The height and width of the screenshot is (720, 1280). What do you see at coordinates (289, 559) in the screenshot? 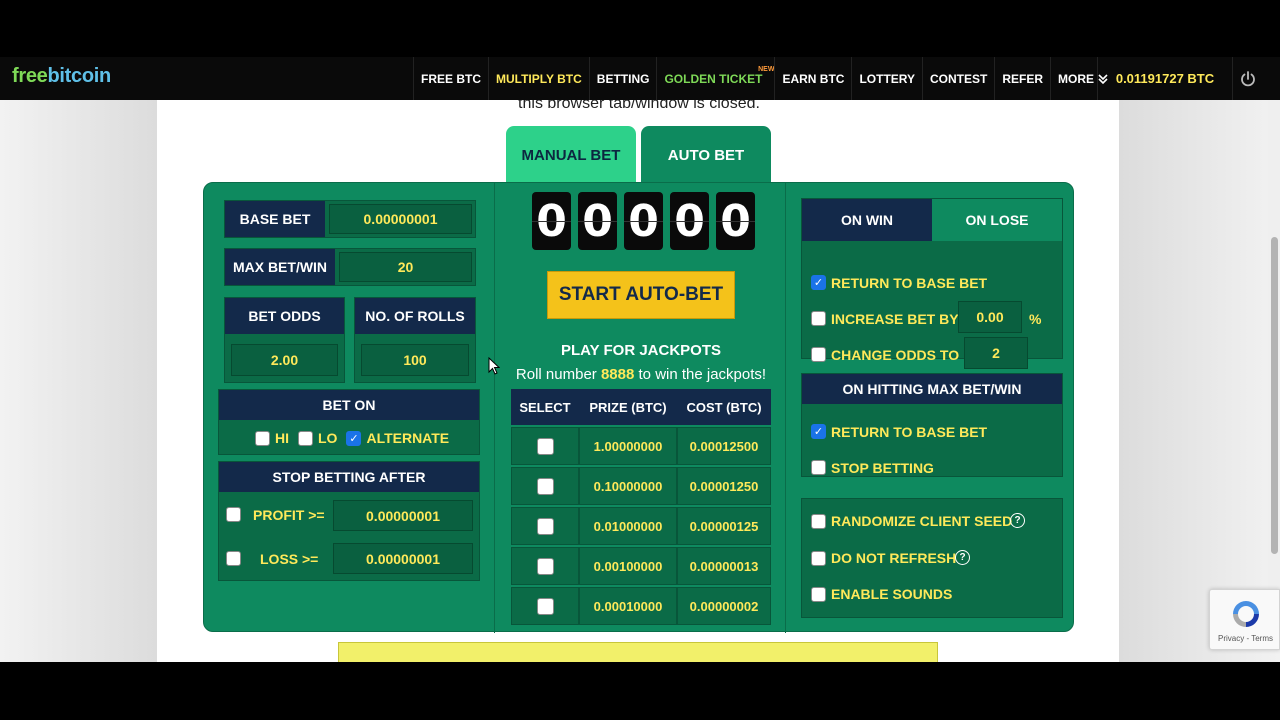
I see `loss-label: LOSS >=` at bounding box center [289, 559].